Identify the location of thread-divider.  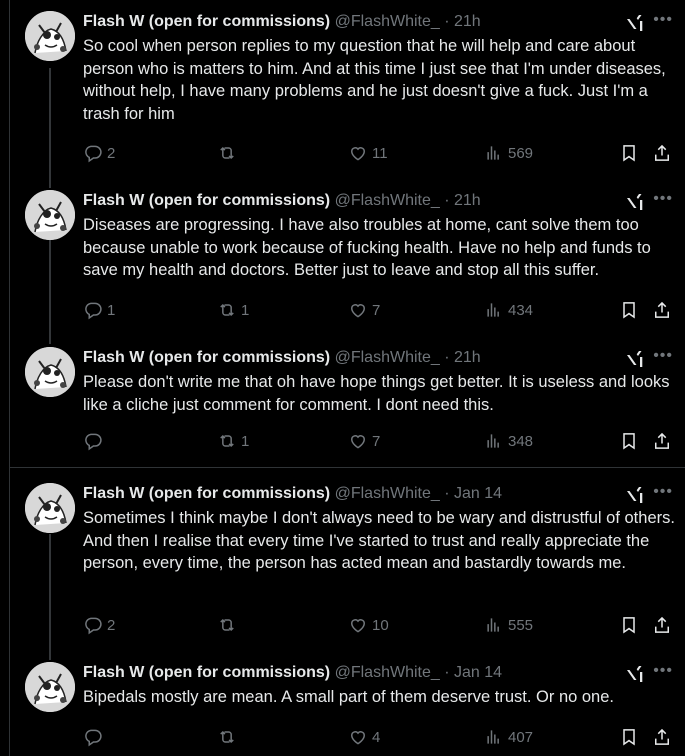
(347, 467).